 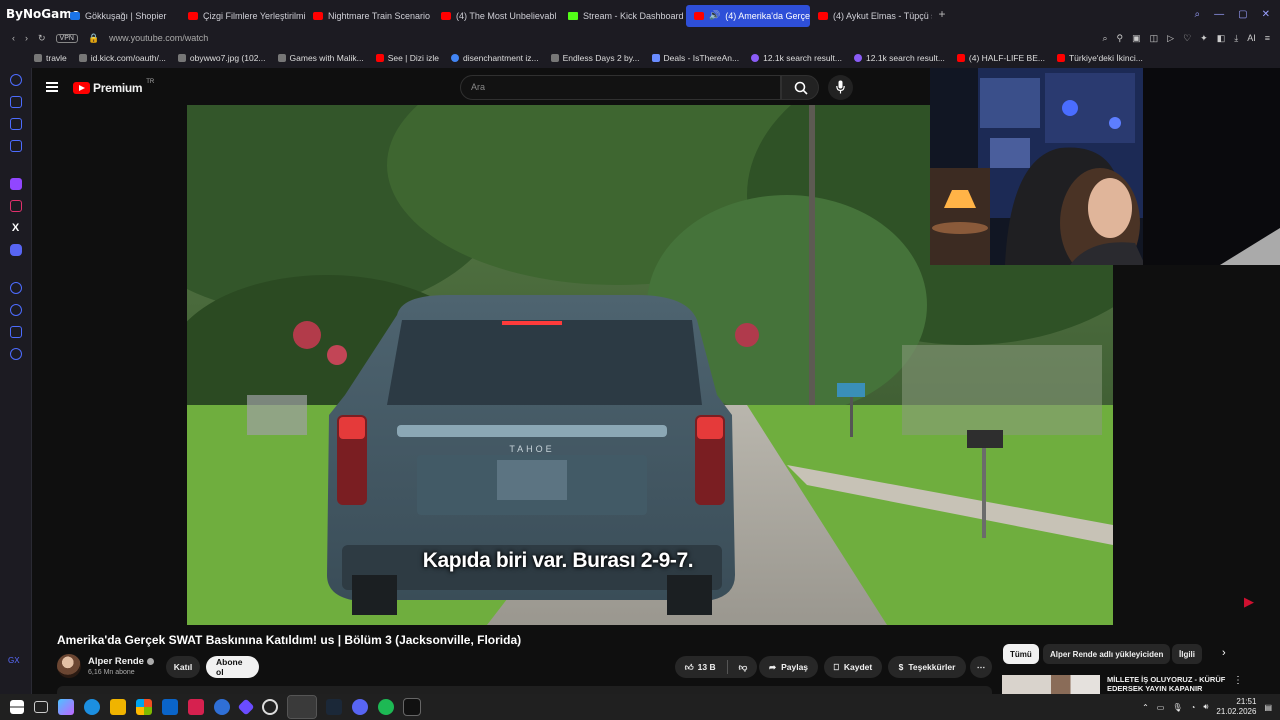 I want to click on chip-from-uploader: Alper Rende adlı yükleyiciden, so click(x=1107, y=654).